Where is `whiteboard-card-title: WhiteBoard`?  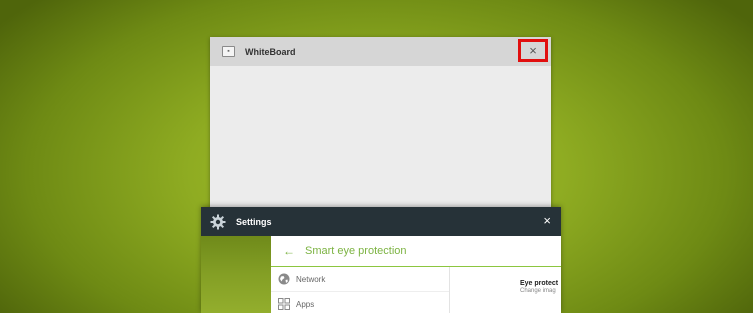
whiteboard-card-title: WhiteBoard is located at coordinates (270, 51).